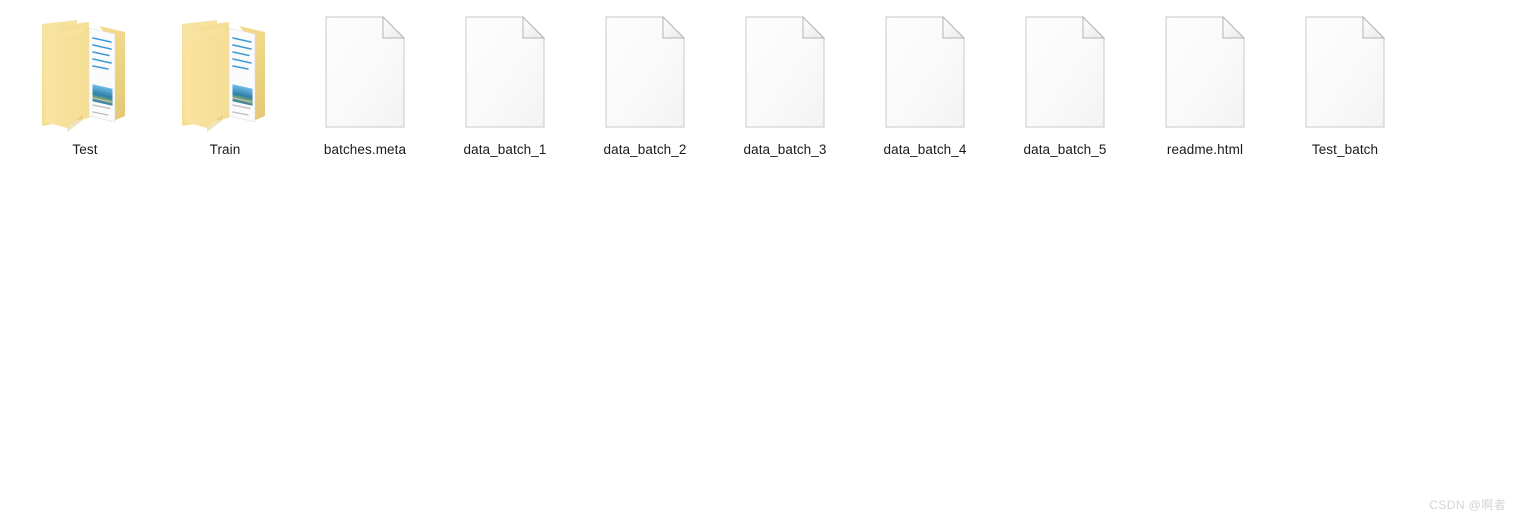 This screenshot has width=1517, height=521. I want to click on file-label: data_batch_5, so click(1065, 149).